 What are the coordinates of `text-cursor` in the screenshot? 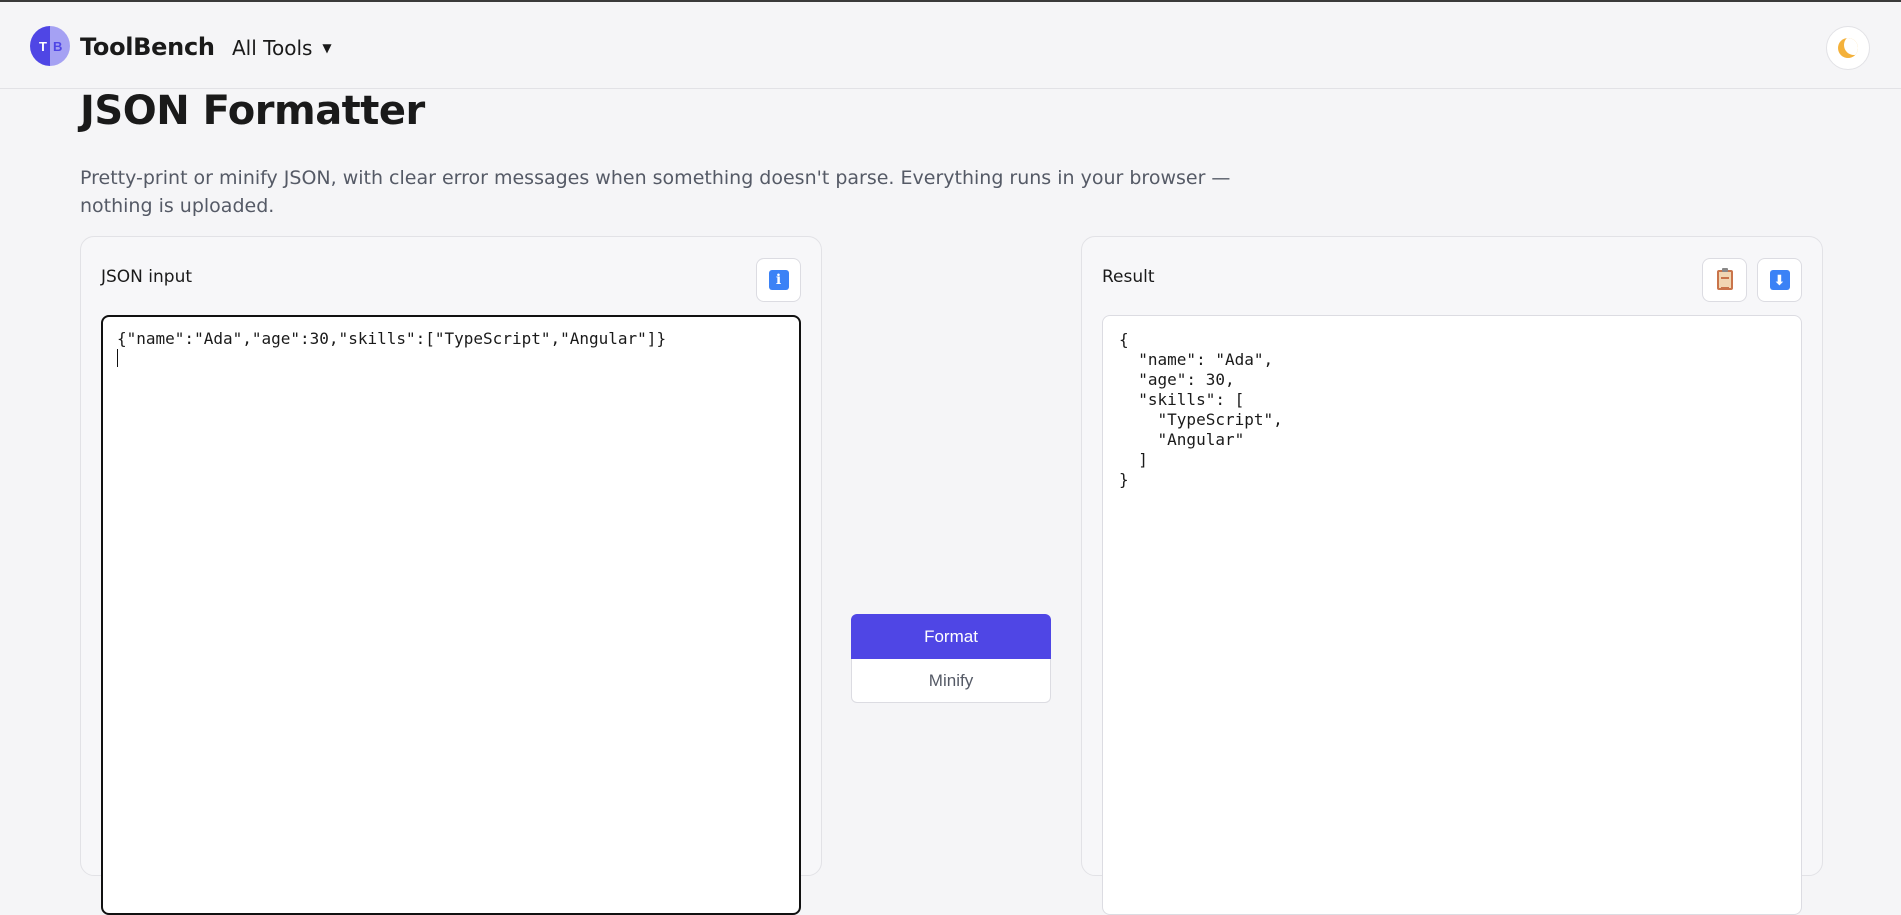 It's located at (117, 358).